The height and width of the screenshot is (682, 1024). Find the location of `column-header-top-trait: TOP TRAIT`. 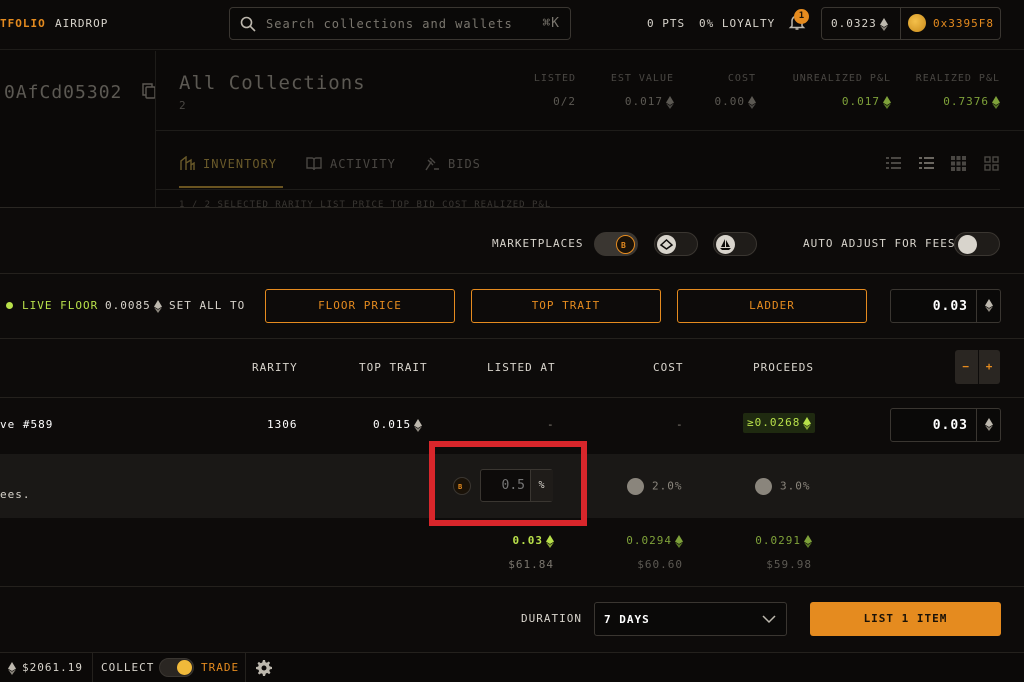

column-header-top-trait: TOP TRAIT is located at coordinates (393, 367).